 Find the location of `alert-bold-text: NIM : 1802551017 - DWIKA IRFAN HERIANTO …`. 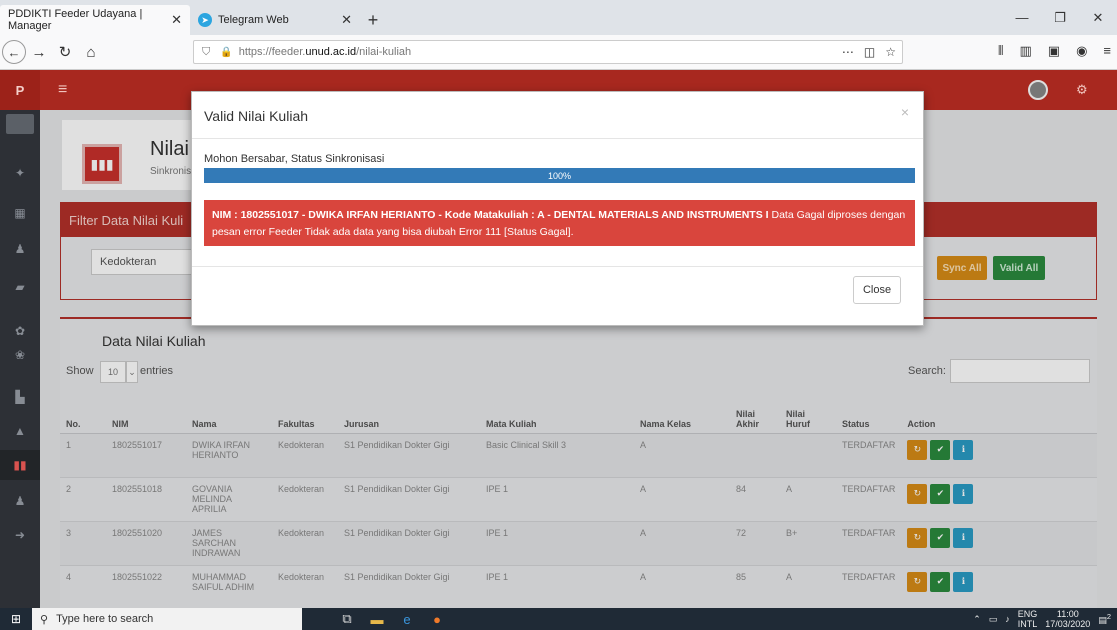

alert-bold-text: NIM : 1802551017 - DWIKA IRFAN HERIANTO … is located at coordinates (490, 215).